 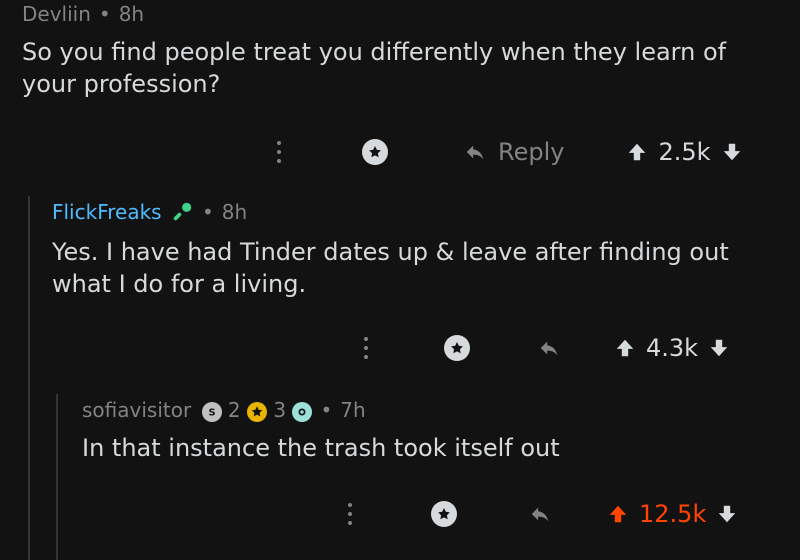 I want to click on svg-text: S, so click(x=211, y=412).